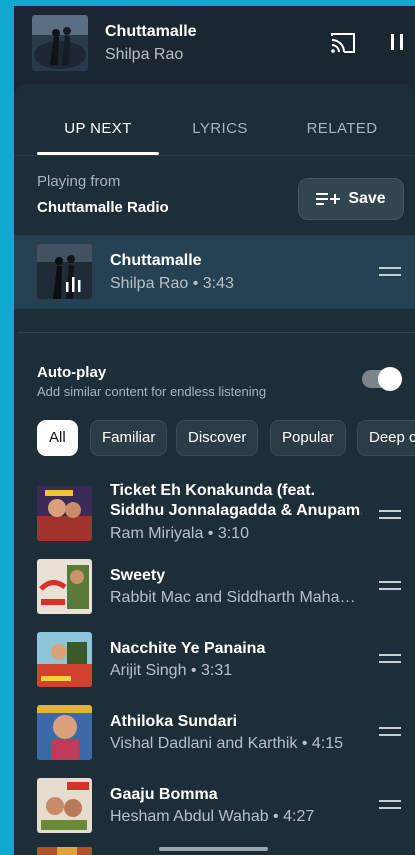 This screenshot has height=855, width=415. What do you see at coordinates (212, 816) in the screenshot?
I see `track-subtitle: Hesham Abdul Wahab • 4:27` at bounding box center [212, 816].